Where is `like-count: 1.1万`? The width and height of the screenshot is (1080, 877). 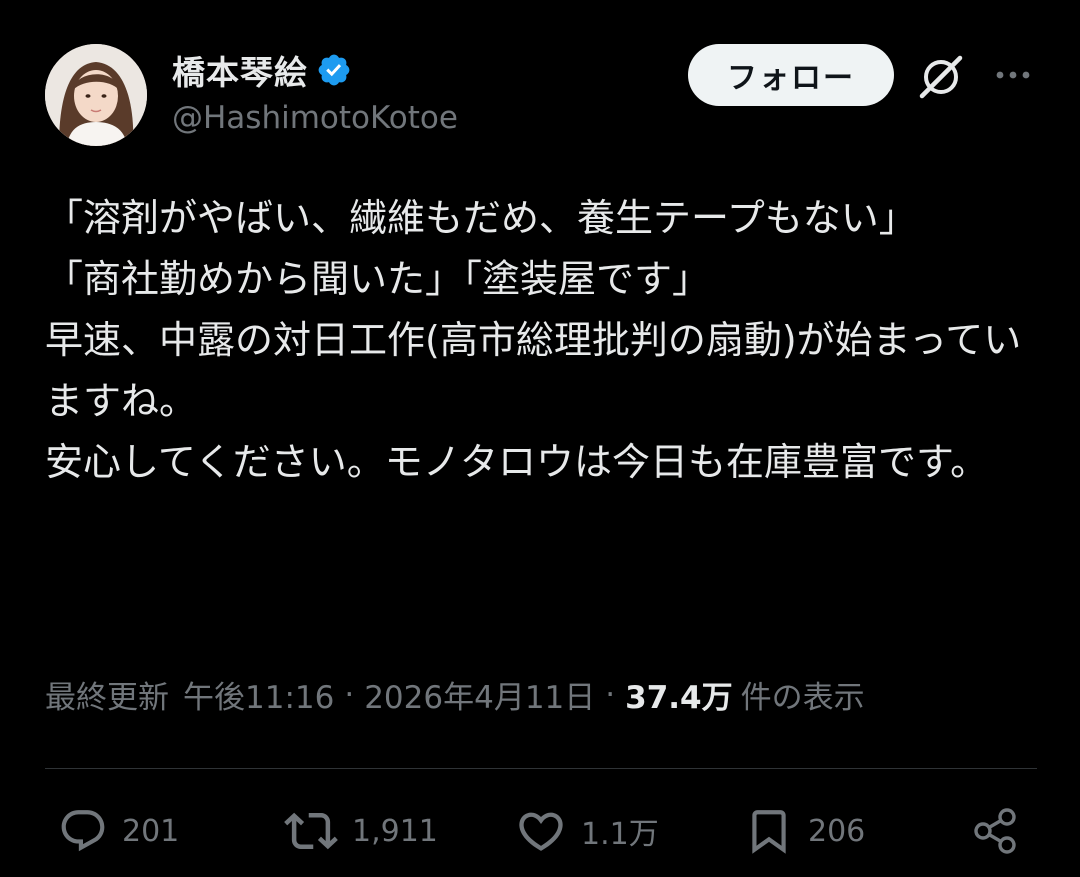
like-count: 1.1万 is located at coordinates (620, 834).